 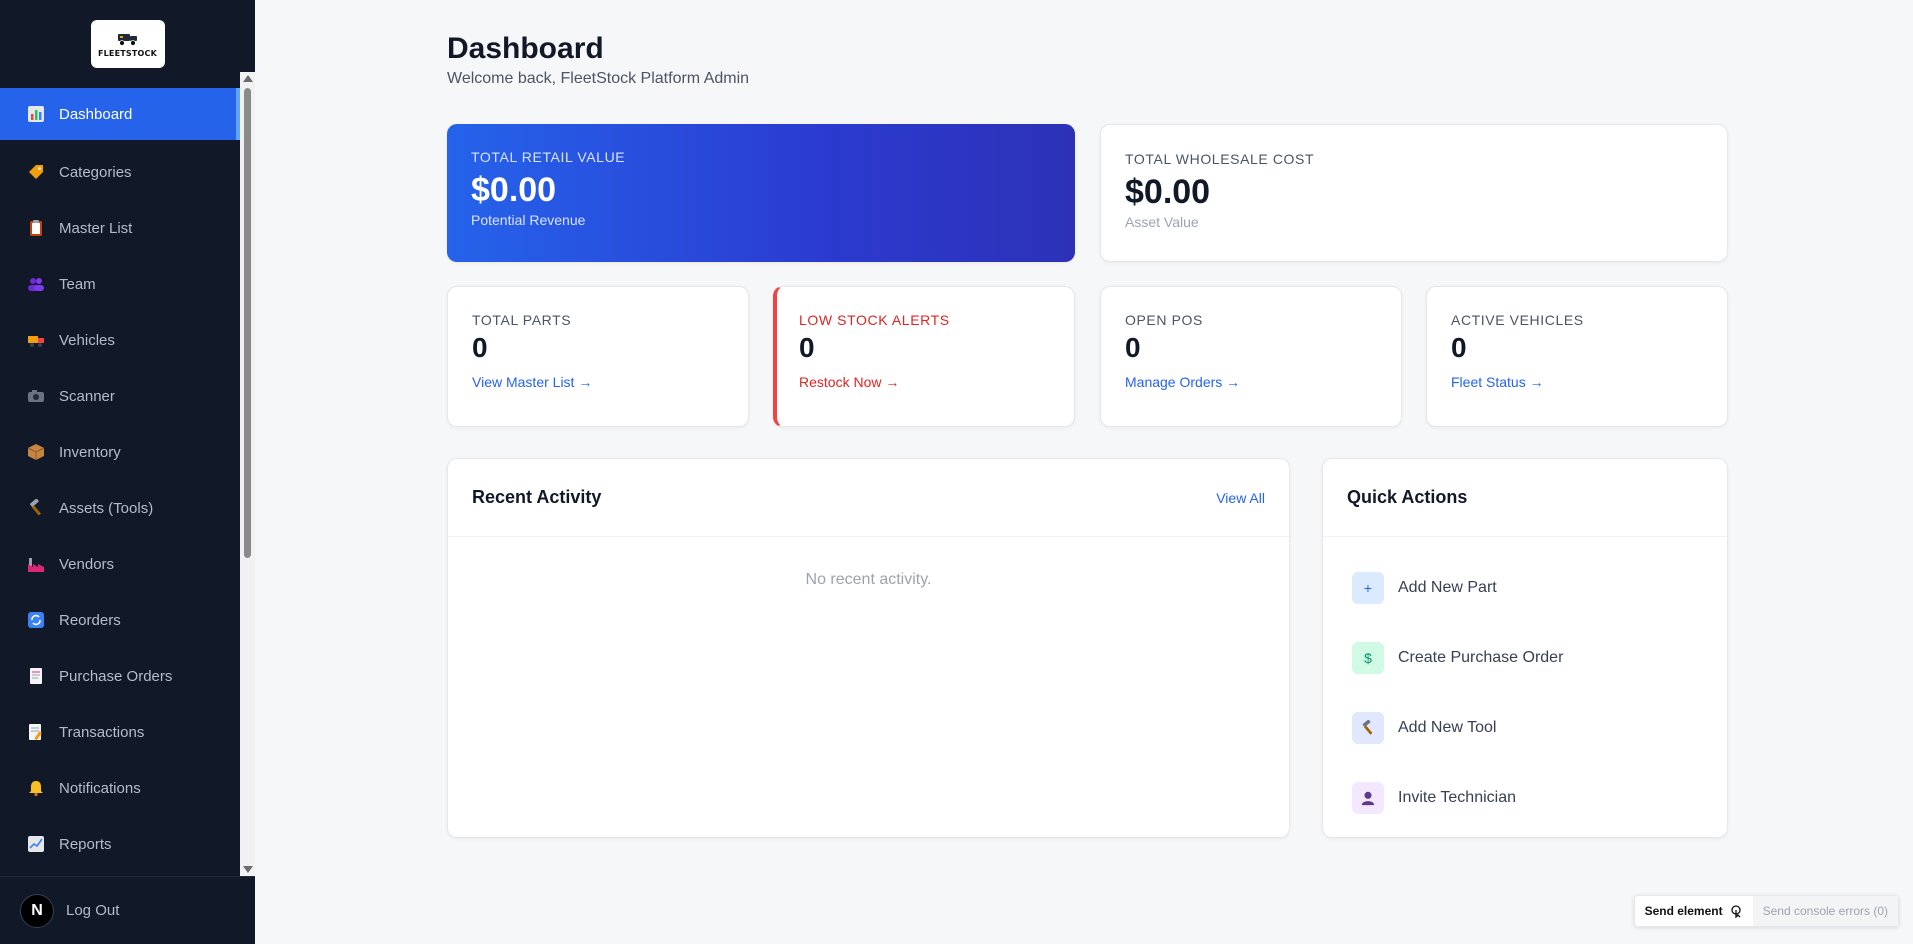 I want to click on sidebar-item-label: Assets (Tools), so click(x=106, y=508).